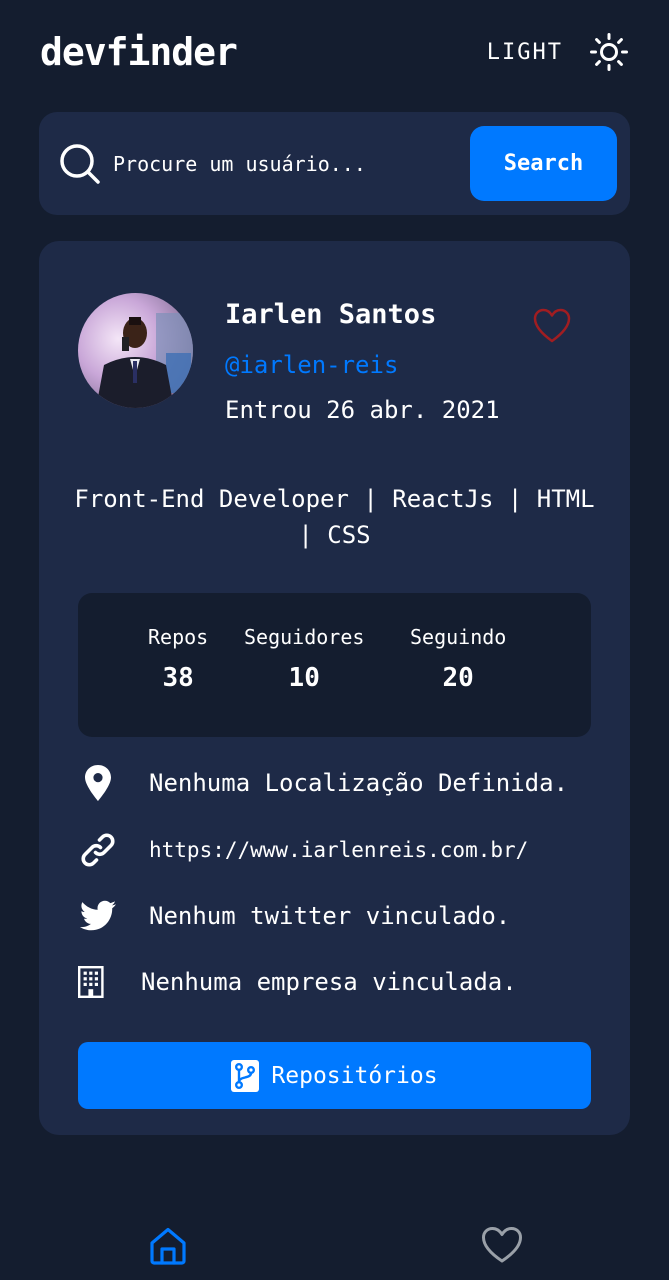 The image size is (669, 1280). I want to click on stat-value: 20, so click(458, 678).